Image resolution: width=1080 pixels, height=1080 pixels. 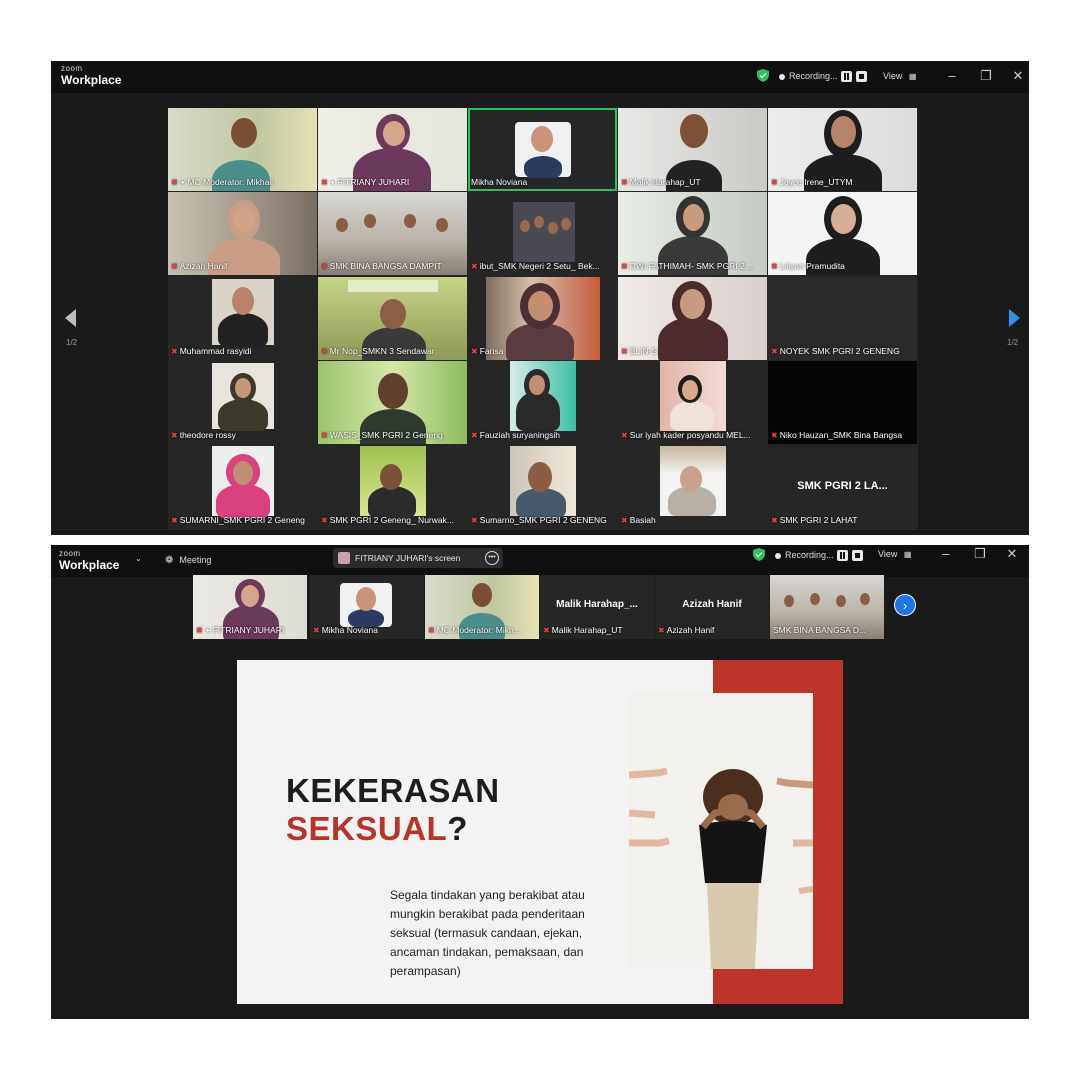 I want to click on page-indicator-right: 1/2, so click(x=1013, y=342).